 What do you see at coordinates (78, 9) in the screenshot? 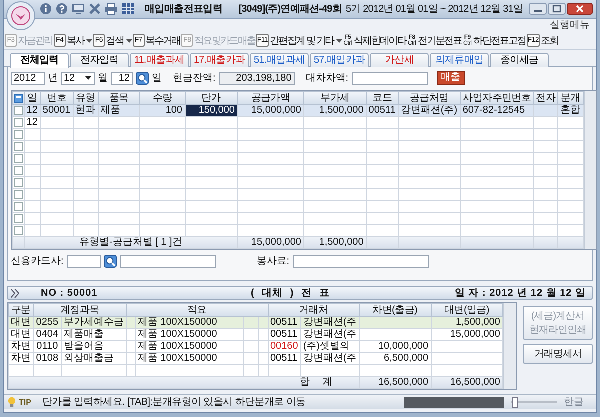
I see `monitor-icon` at bounding box center [78, 9].